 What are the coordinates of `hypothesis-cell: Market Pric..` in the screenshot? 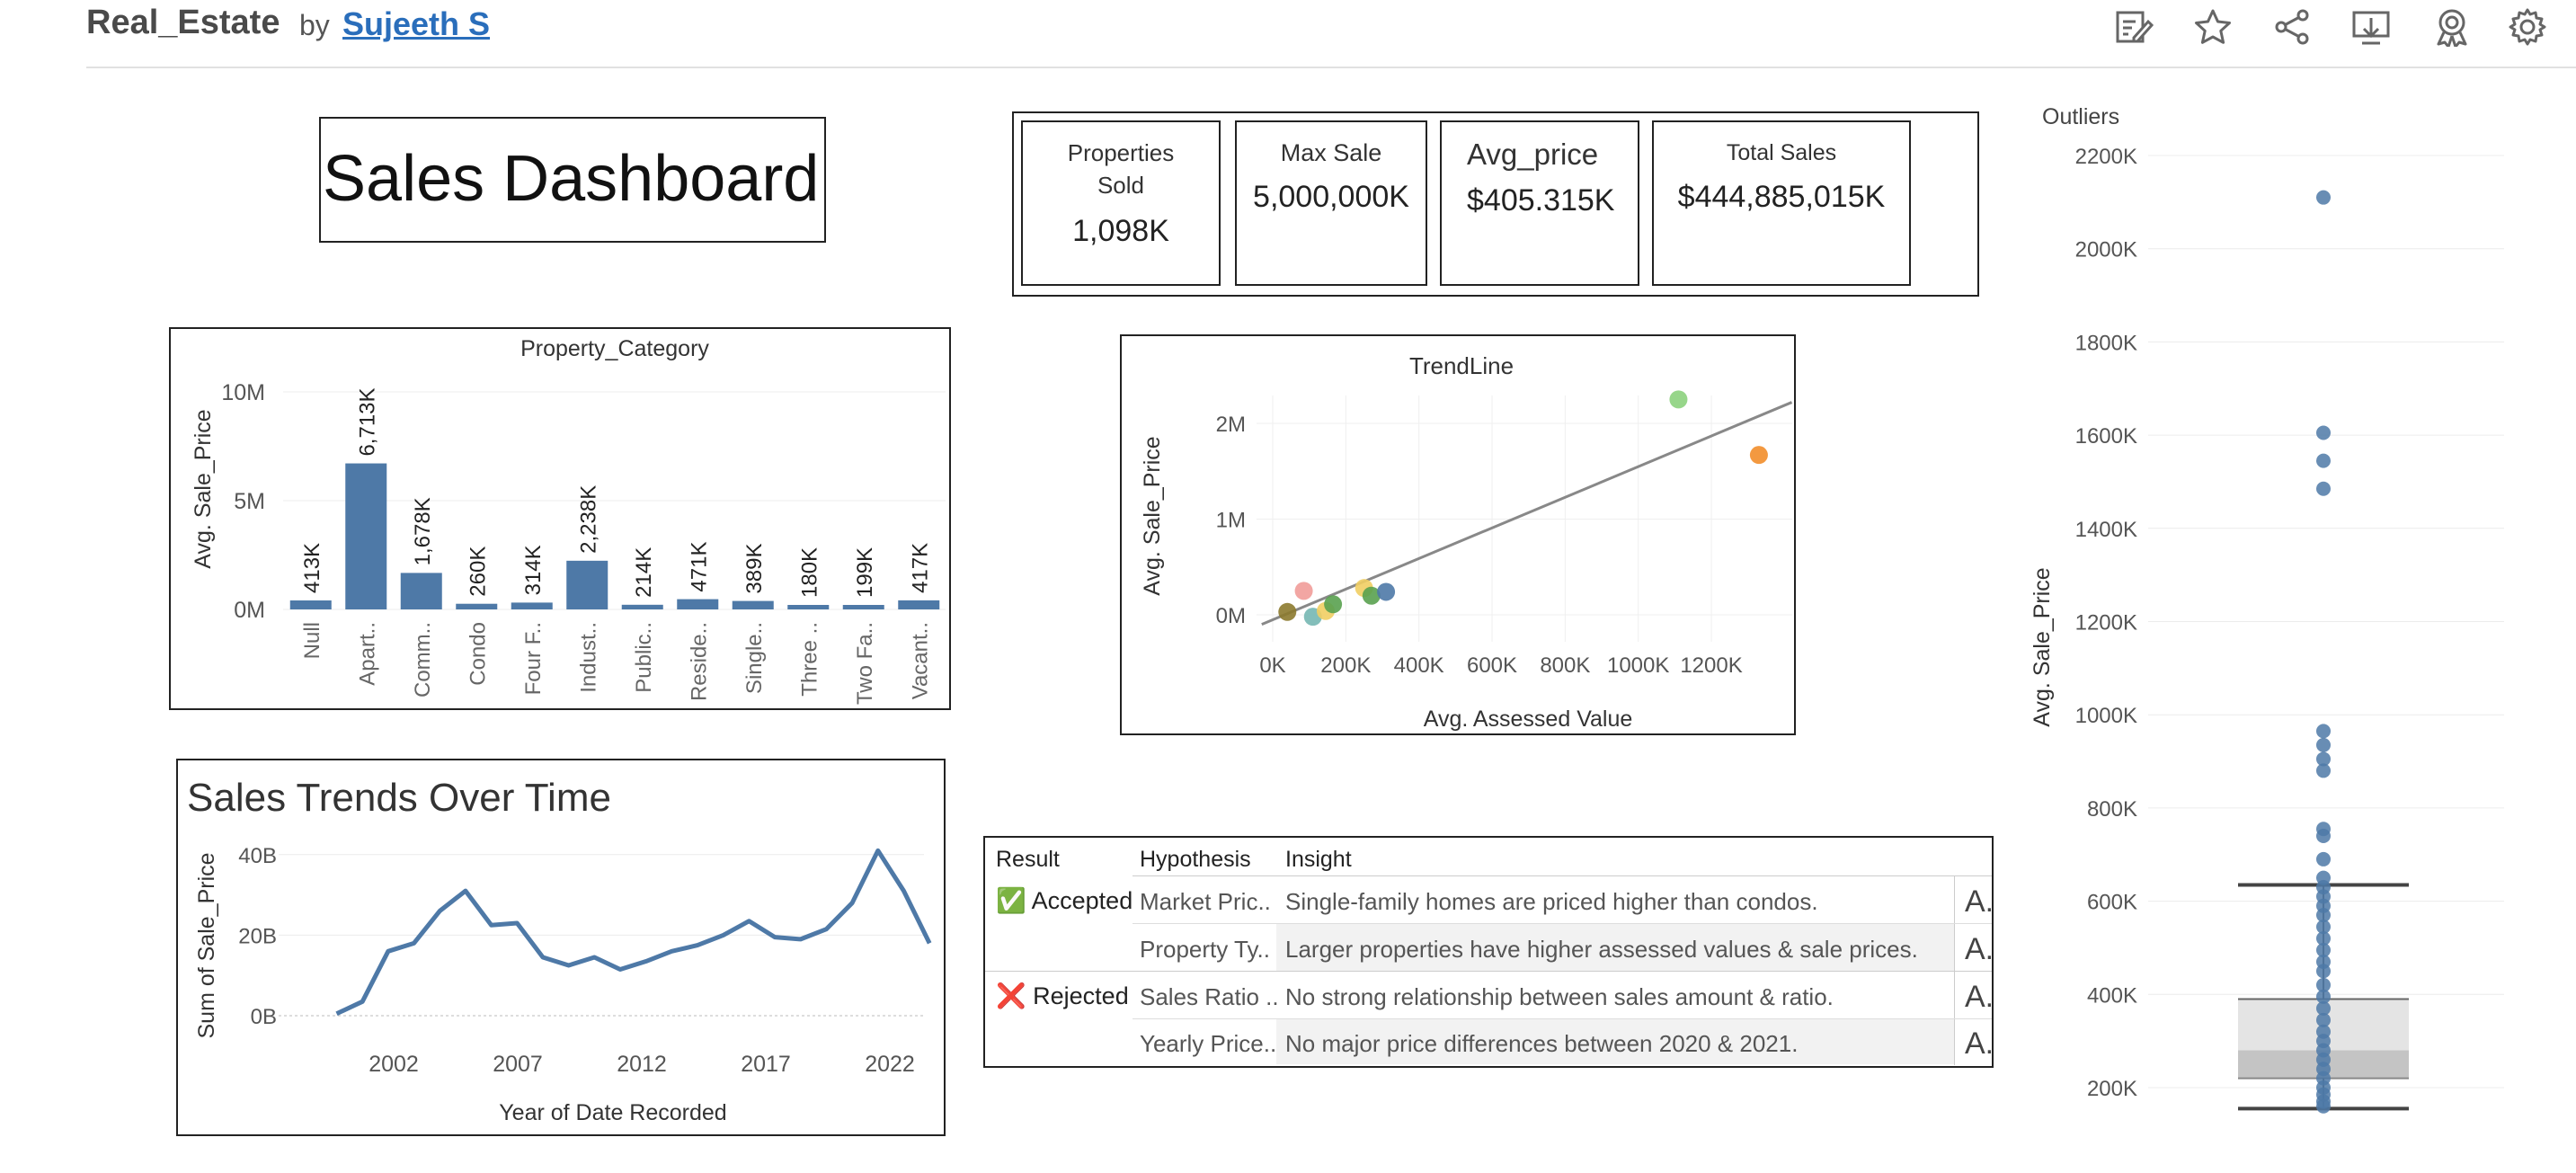 It's located at (1205, 901).